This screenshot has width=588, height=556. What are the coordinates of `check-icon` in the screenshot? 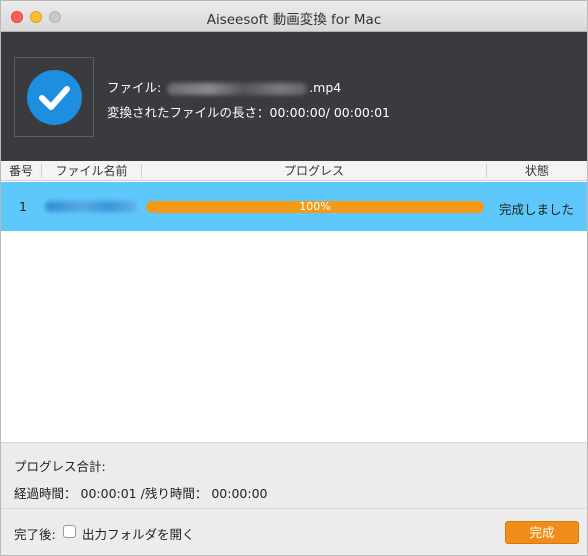 It's located at (54, 97).